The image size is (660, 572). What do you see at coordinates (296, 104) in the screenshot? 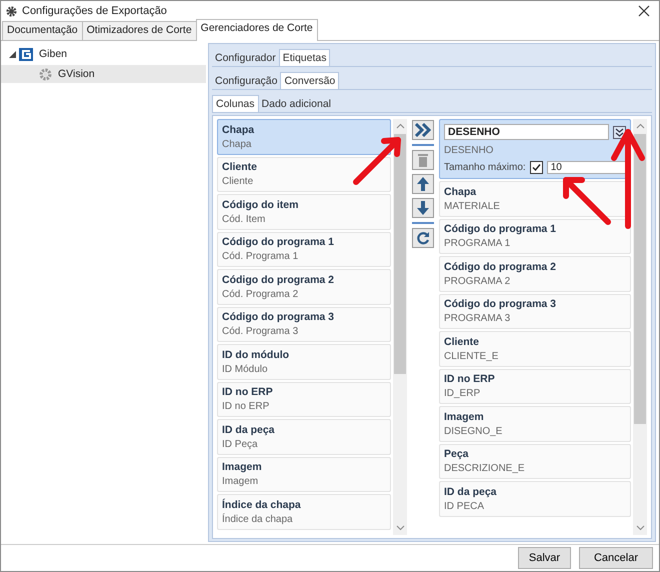
I see `tab: Dado adicional` at bounding box center [296, 104].